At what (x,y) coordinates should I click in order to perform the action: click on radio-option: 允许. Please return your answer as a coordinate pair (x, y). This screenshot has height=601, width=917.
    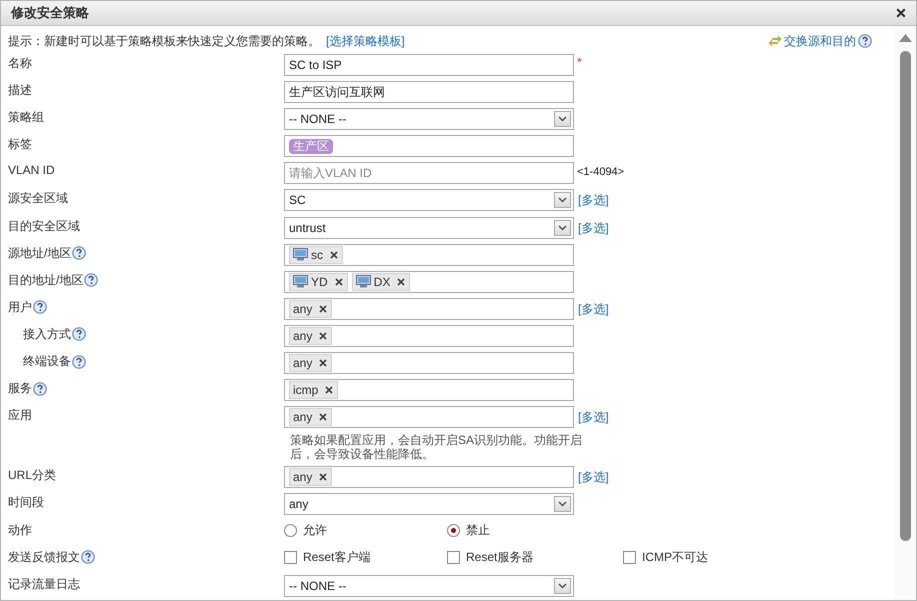
    Looking at the image, I should click on (365, 530).